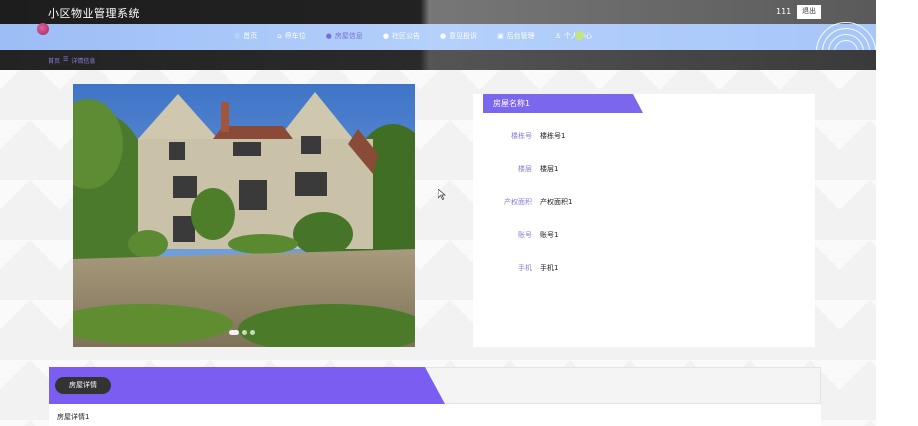  I want to click on home-icon: ⌂, so click(279, 36).